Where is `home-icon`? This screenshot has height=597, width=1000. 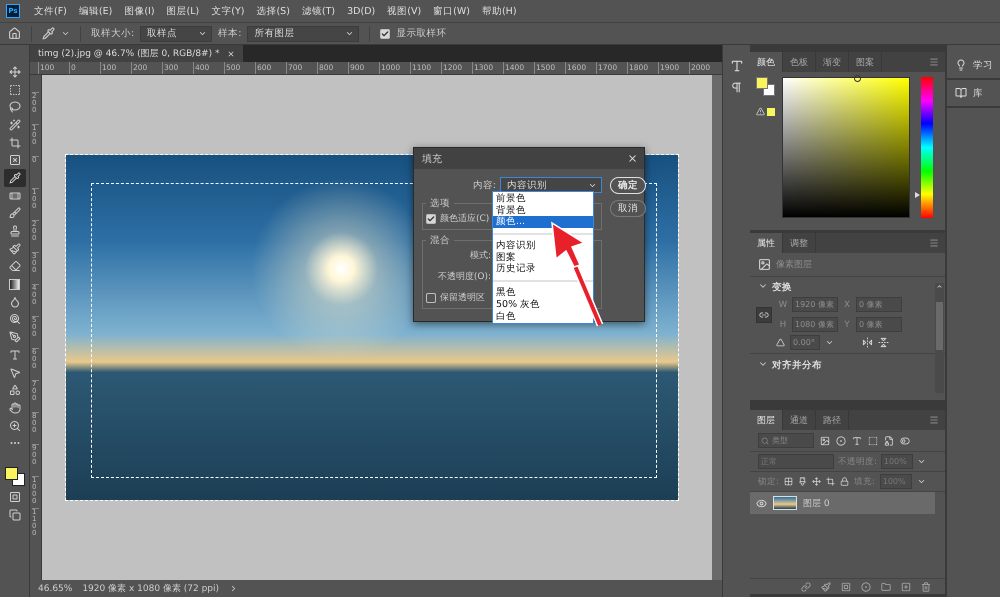 home-icon is located at coordinates (14, 33).